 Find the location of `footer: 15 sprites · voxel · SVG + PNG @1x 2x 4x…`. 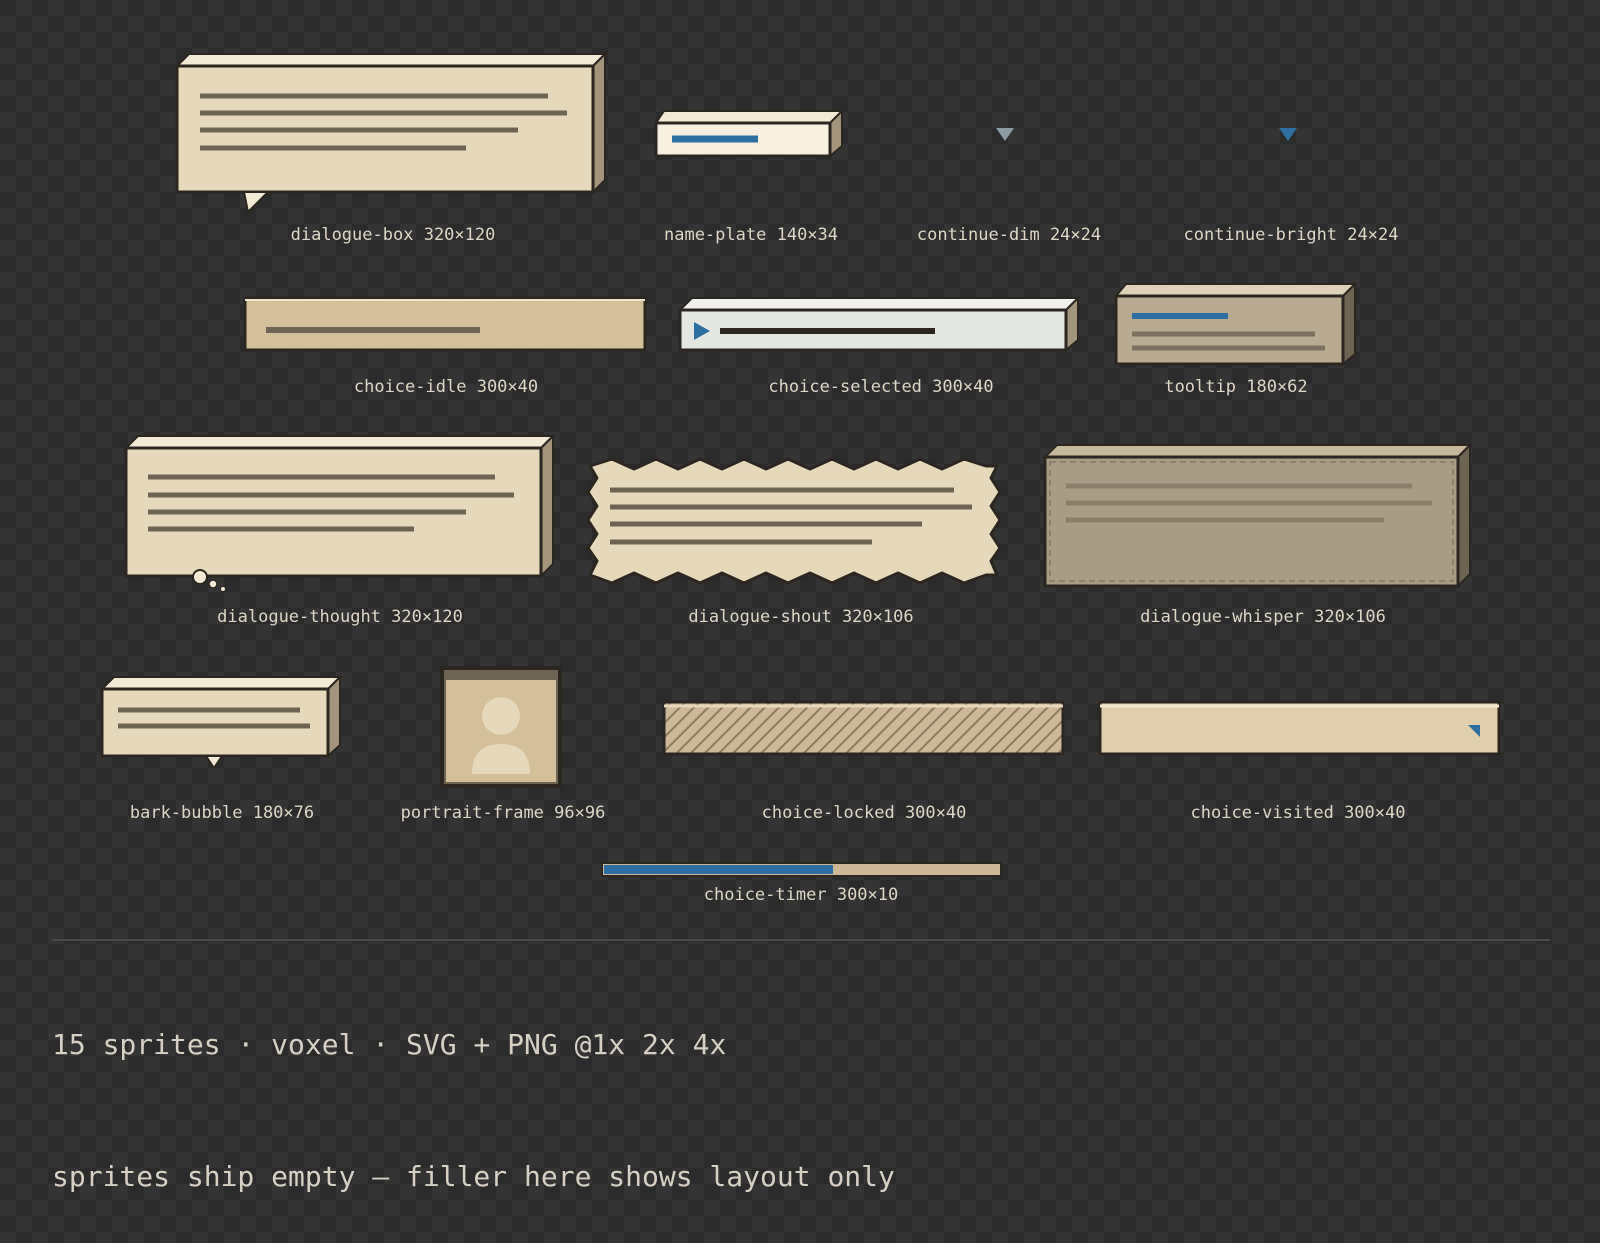

footer: 15 sprites · voxel · SVG + PNG @1x 2x 4x… is located at coordinates (473, 1089).